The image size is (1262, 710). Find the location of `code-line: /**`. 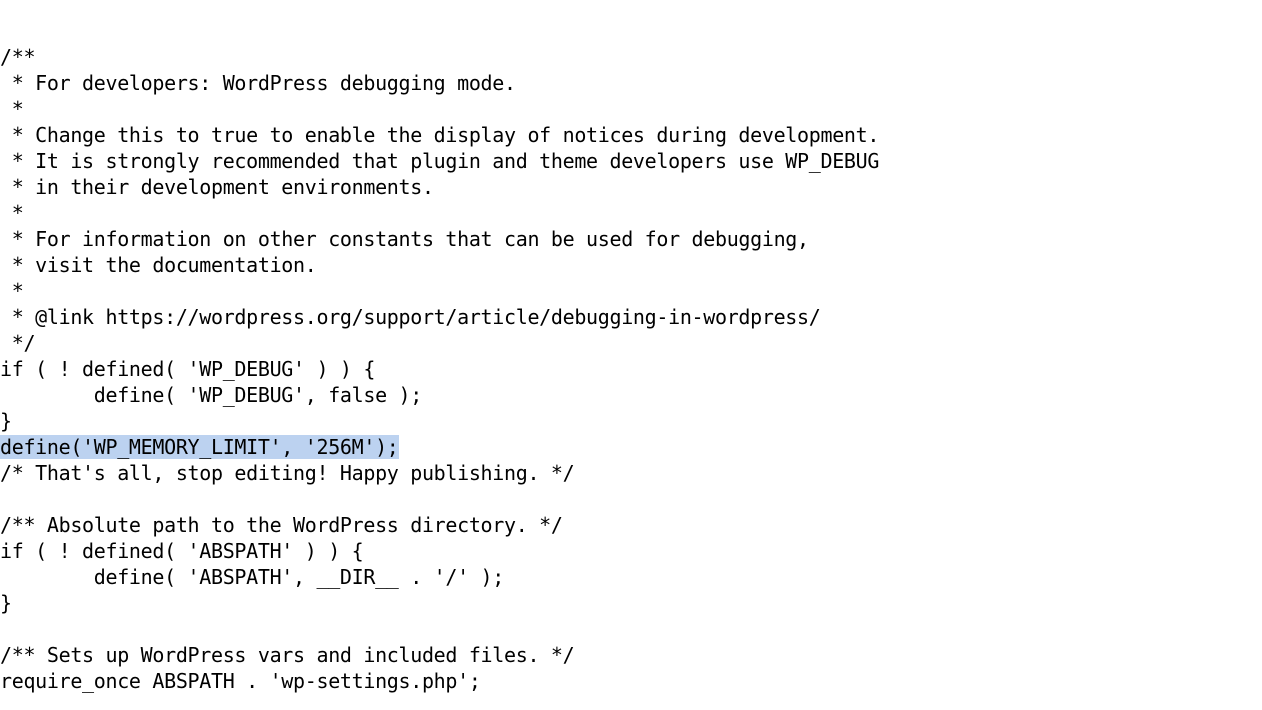

code-line: /** is located at coordinates (631, 57).